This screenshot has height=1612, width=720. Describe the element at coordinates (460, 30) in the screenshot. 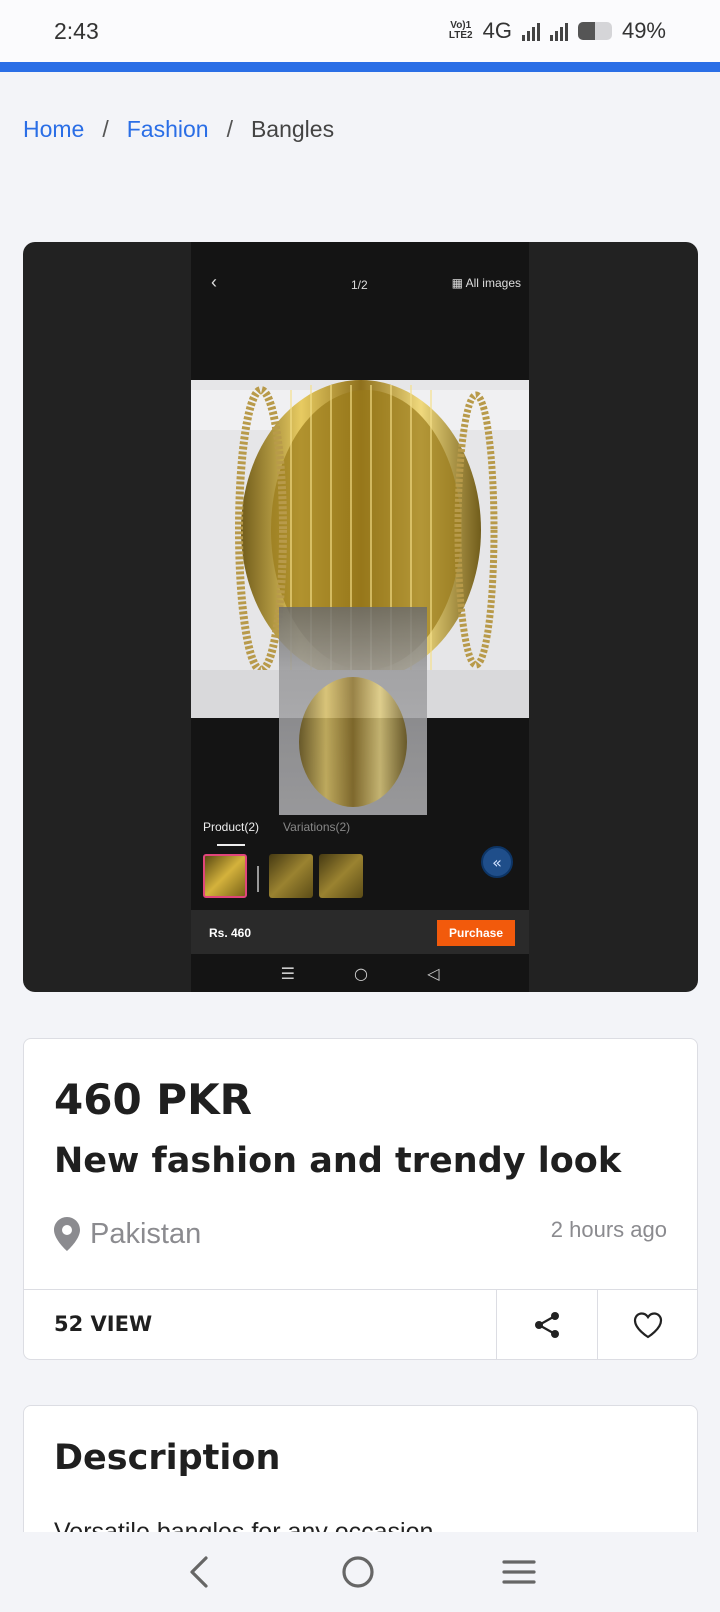

I see `volte-indicator: Vo)1 LTE2` at that location.